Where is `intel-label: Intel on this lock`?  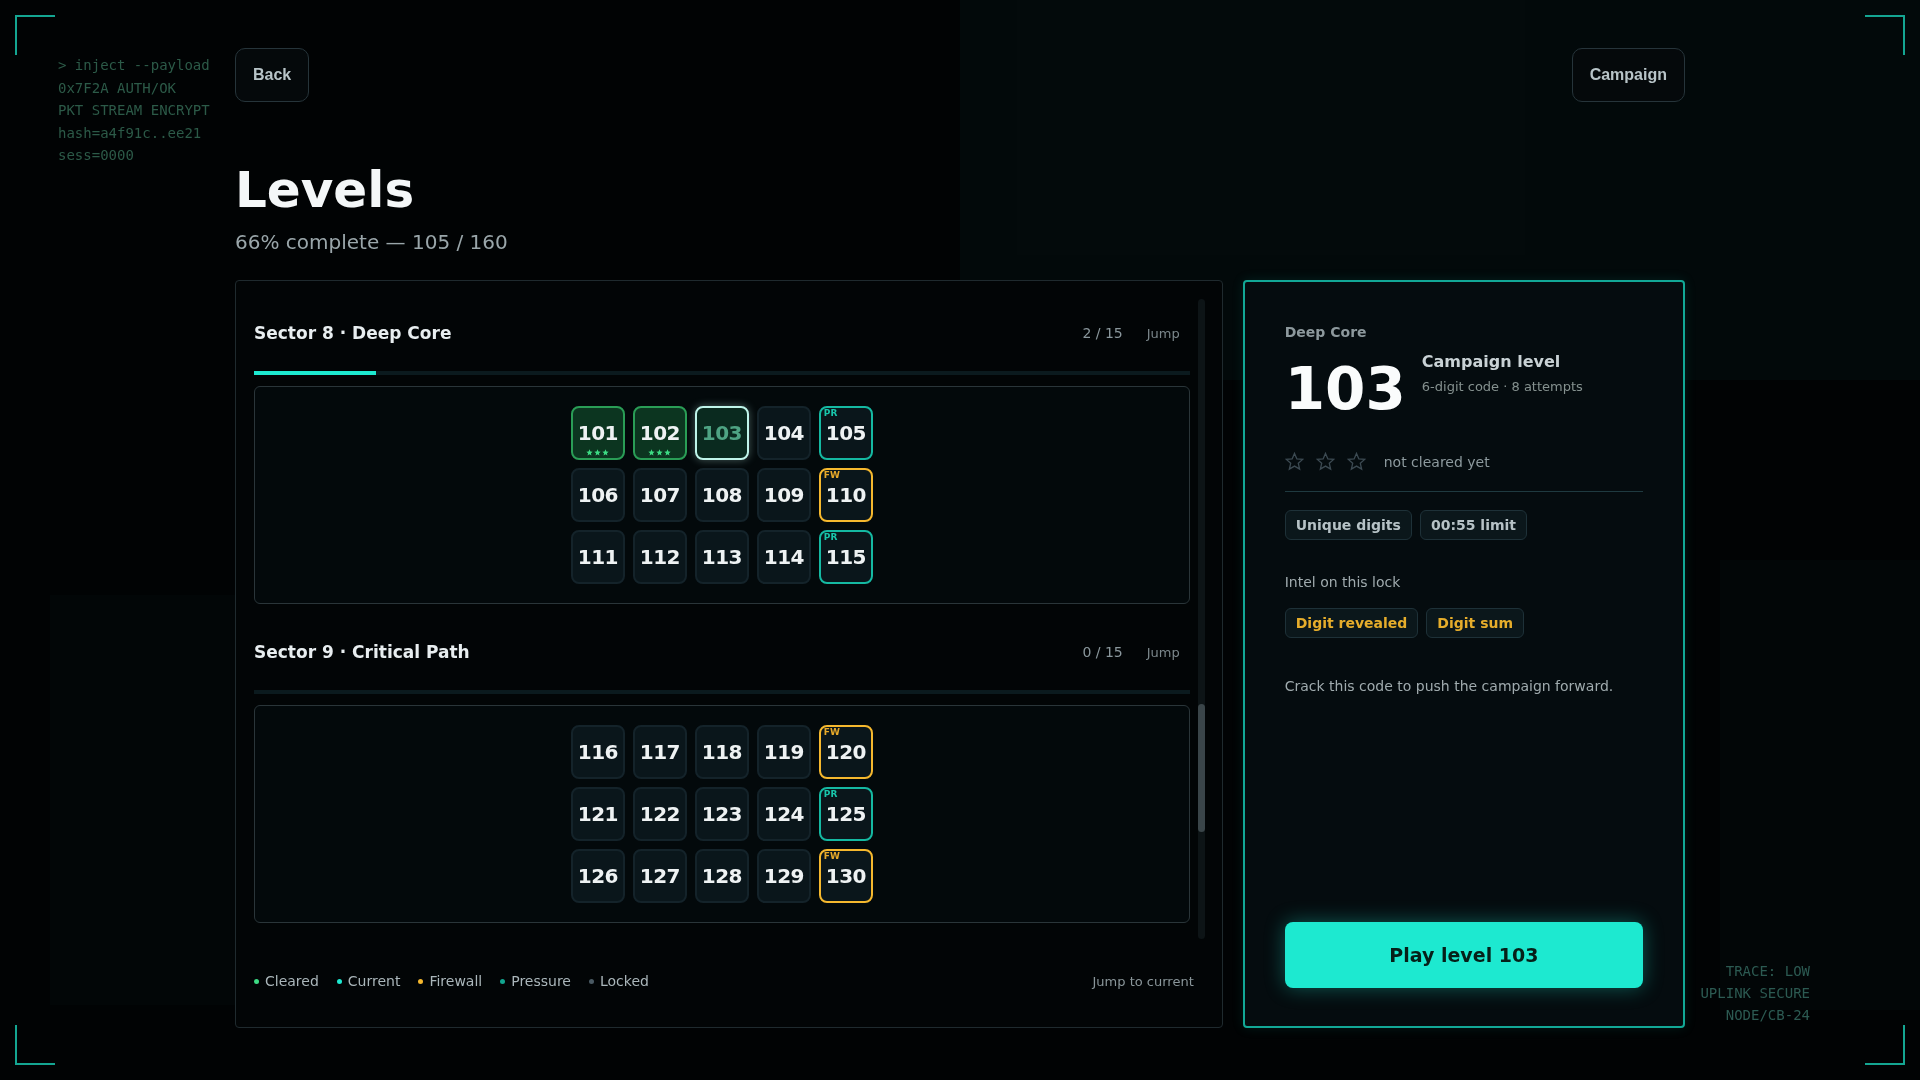 intel-label: Intel on this lock is located at coordinates (1343, 582).